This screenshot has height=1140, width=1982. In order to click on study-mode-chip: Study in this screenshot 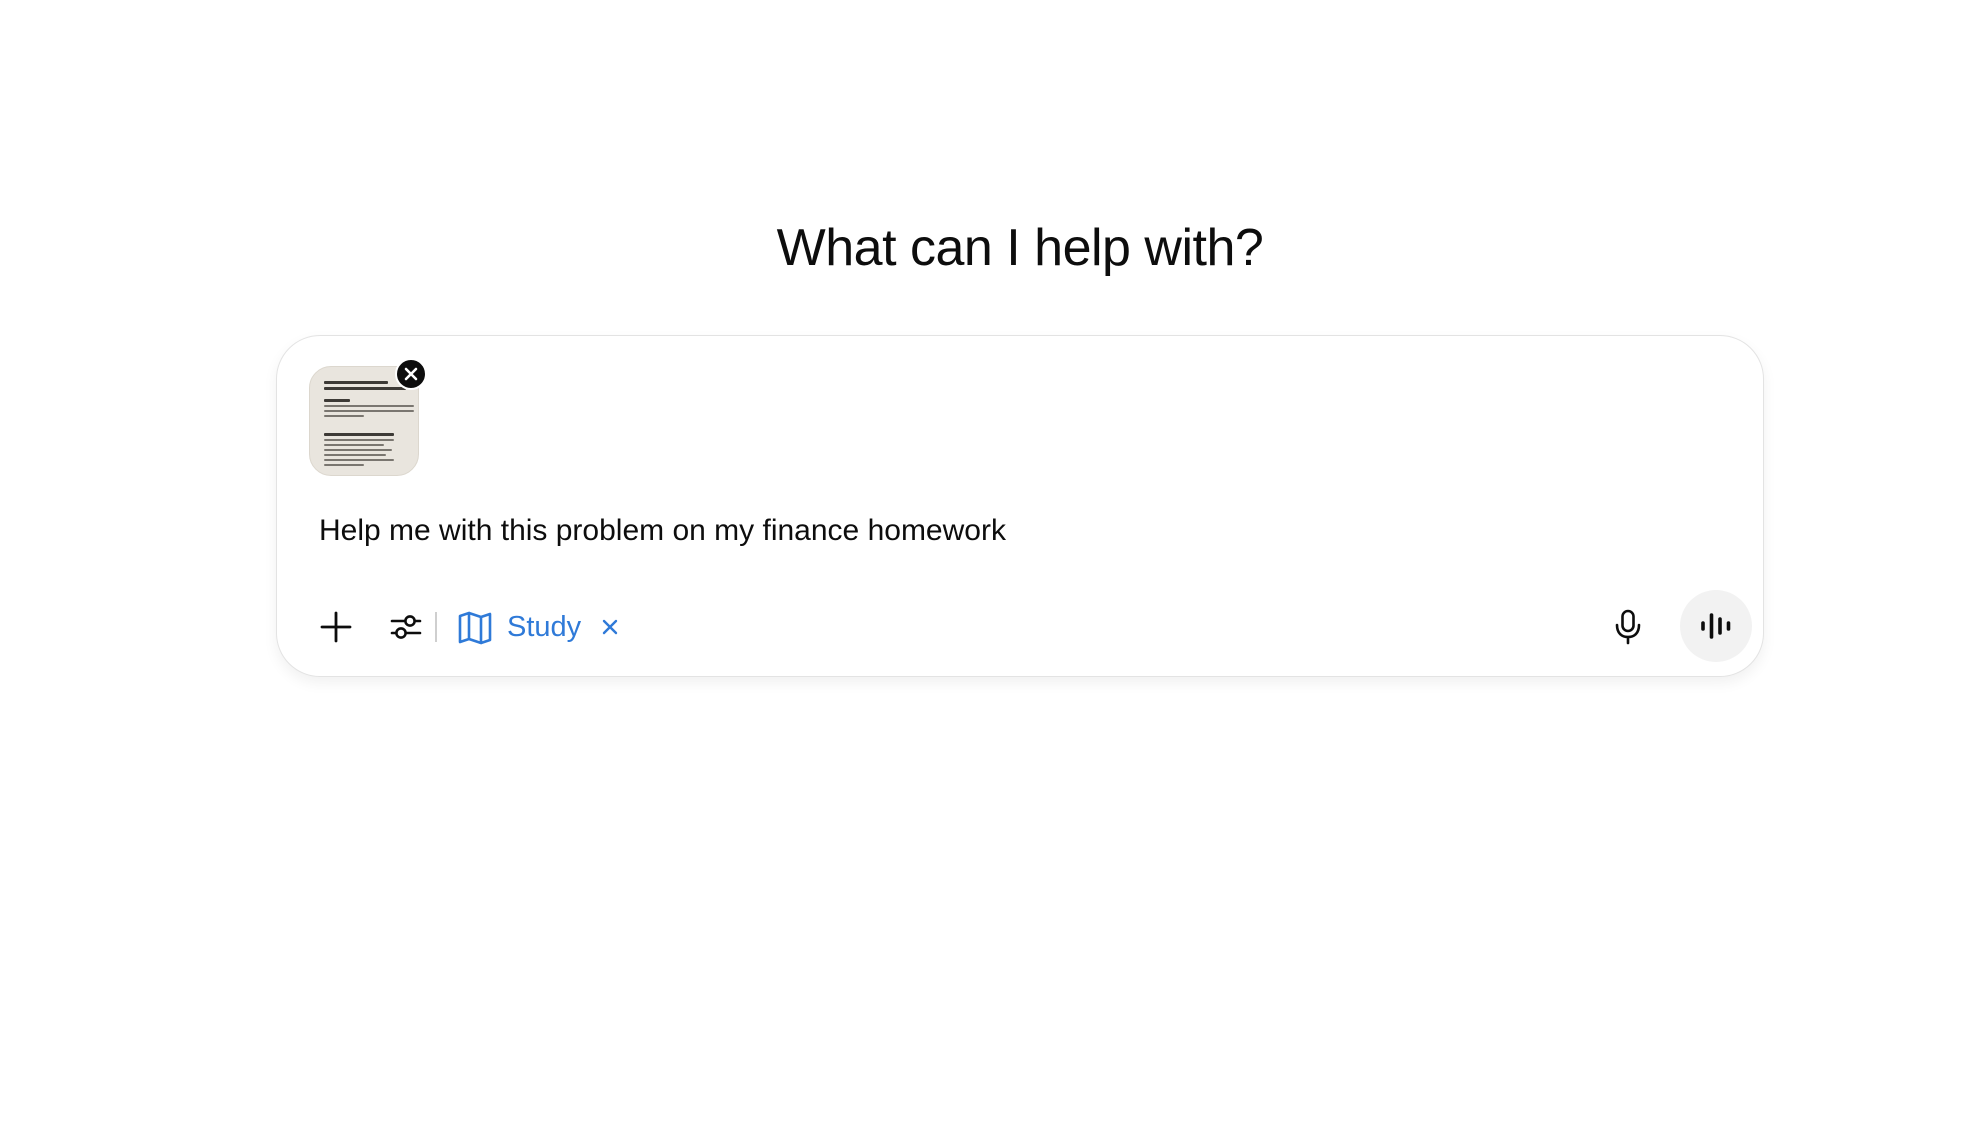, I will do `click(538, 627)`.